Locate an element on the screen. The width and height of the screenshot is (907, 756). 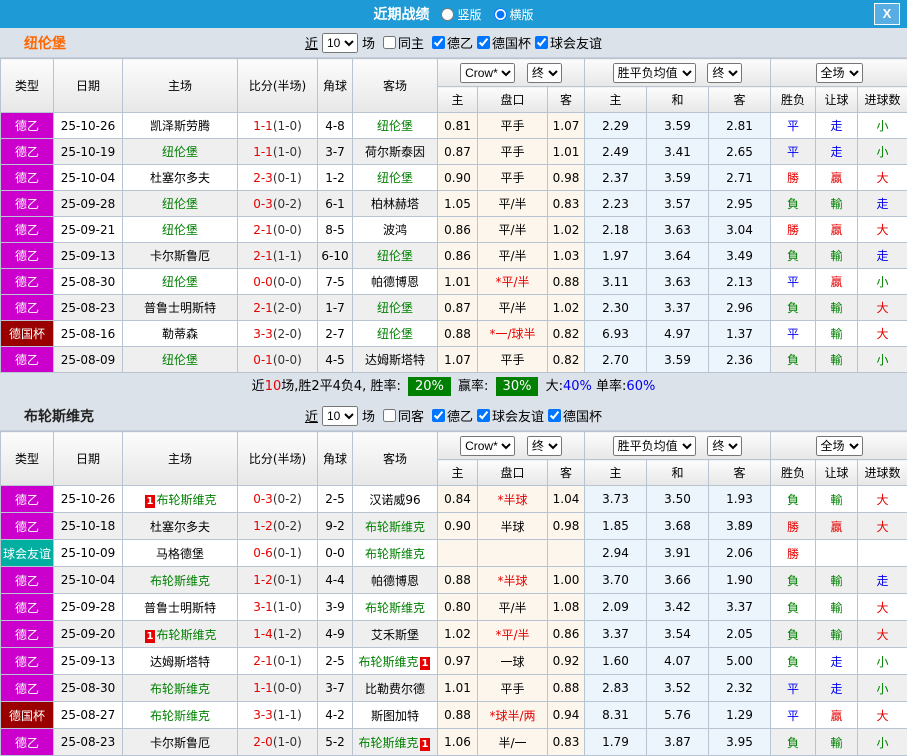
col-euro-draw: 和 is located at coordinates (678, 473).